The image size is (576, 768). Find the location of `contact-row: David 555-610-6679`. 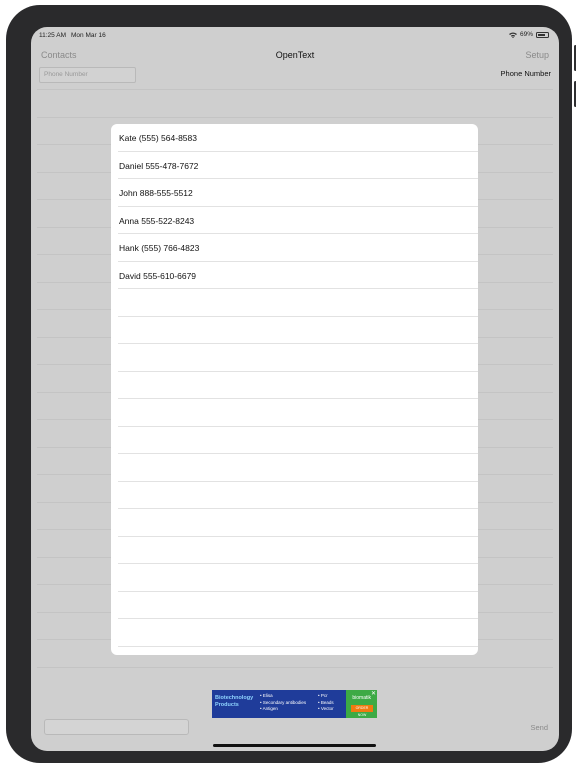

contact-row: David 555-610-6679 is located at coordinates (298, 275).